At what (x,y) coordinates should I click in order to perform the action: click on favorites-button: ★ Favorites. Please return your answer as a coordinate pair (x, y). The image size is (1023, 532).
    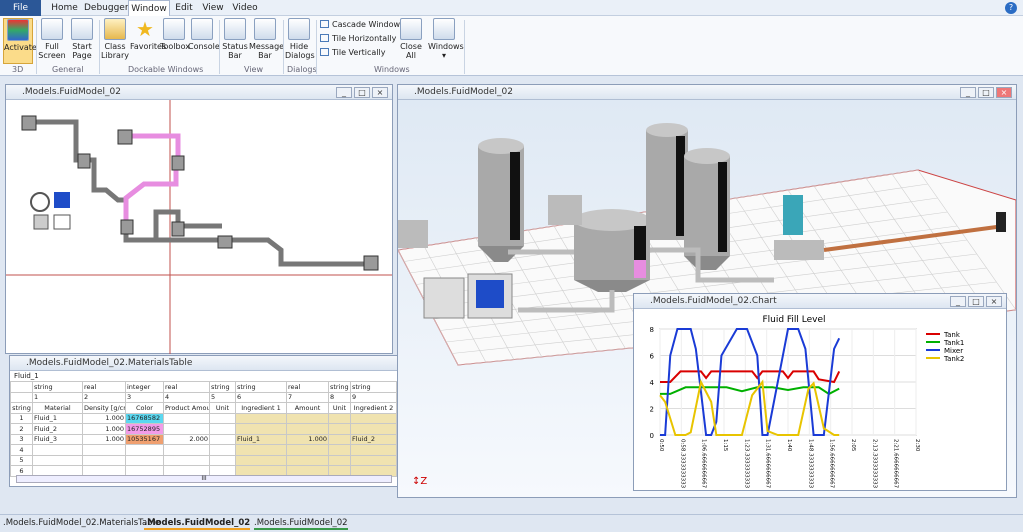
    Looking at the image, I should click on (148, 34).